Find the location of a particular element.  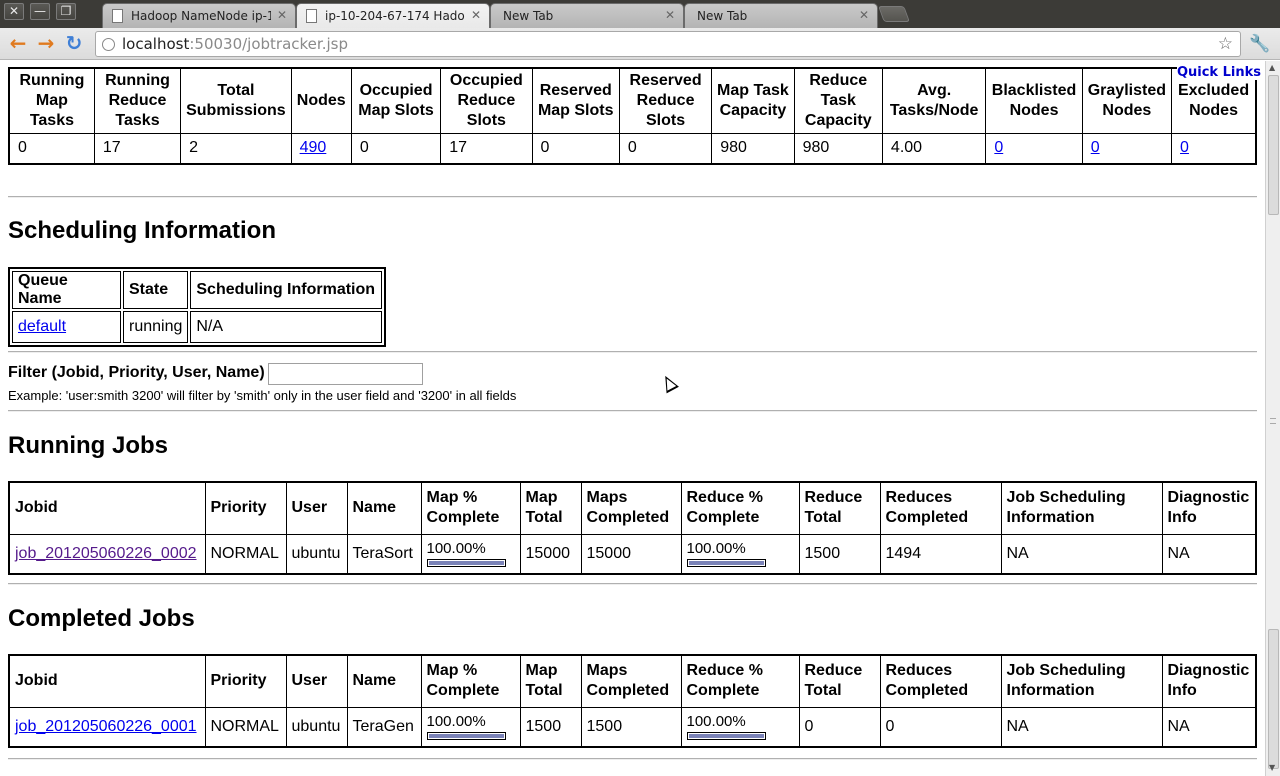

wrench-menu-icon: 🔧 is located at coordinates (1260, 44).